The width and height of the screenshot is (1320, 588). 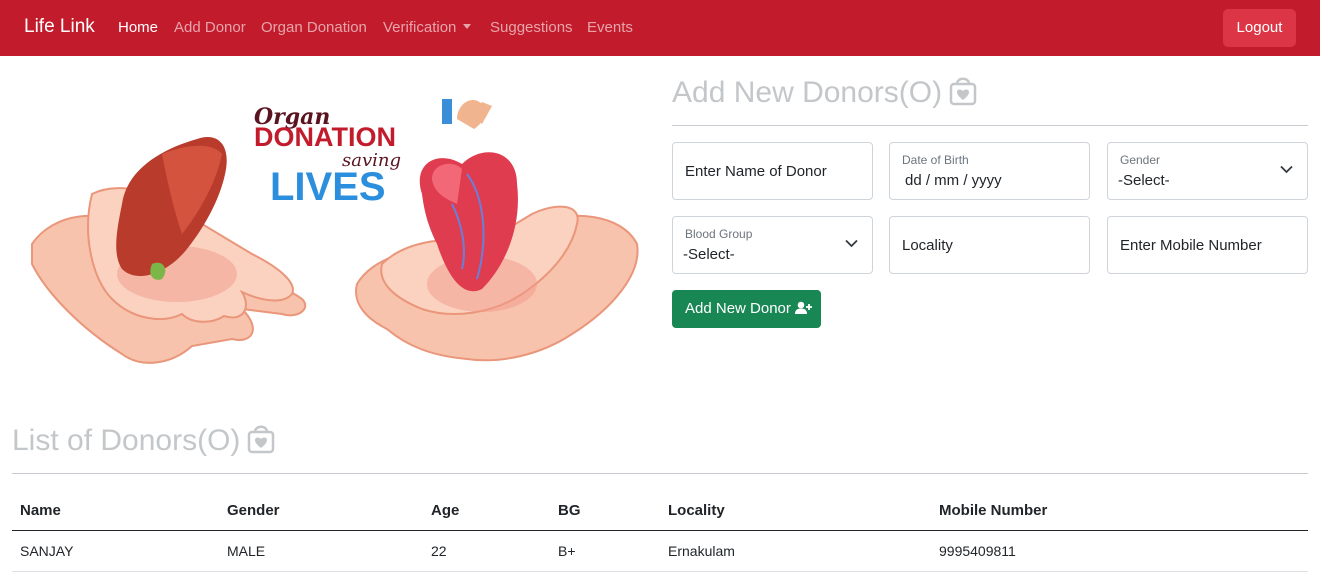 What do you see at coordinates (989, 171) in the screenshot?
I see `date-of-birth-input: Date of Birth dd / mm / yyyy` at bounding box center [989, 171].